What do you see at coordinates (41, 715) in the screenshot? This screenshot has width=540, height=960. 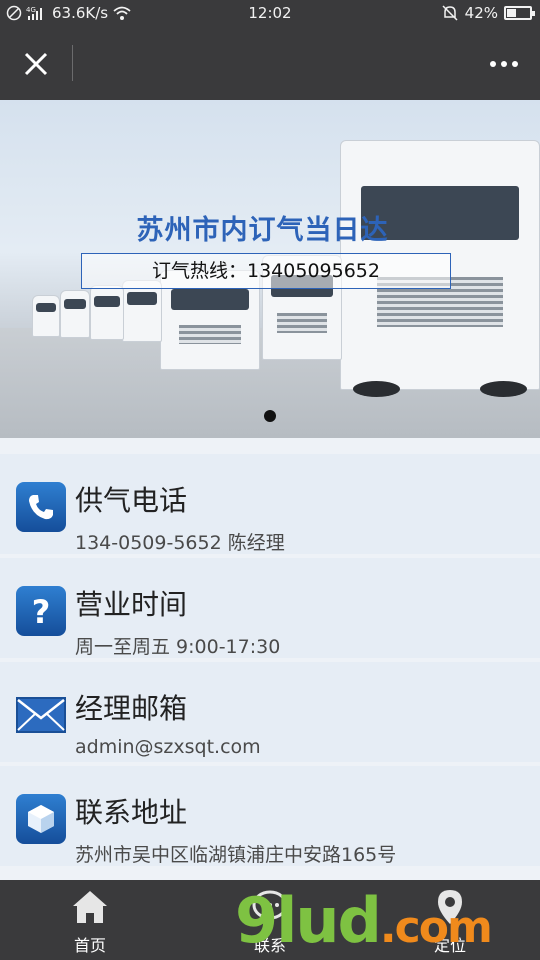 I see `mail-icon` at bounding box center [41, 715].